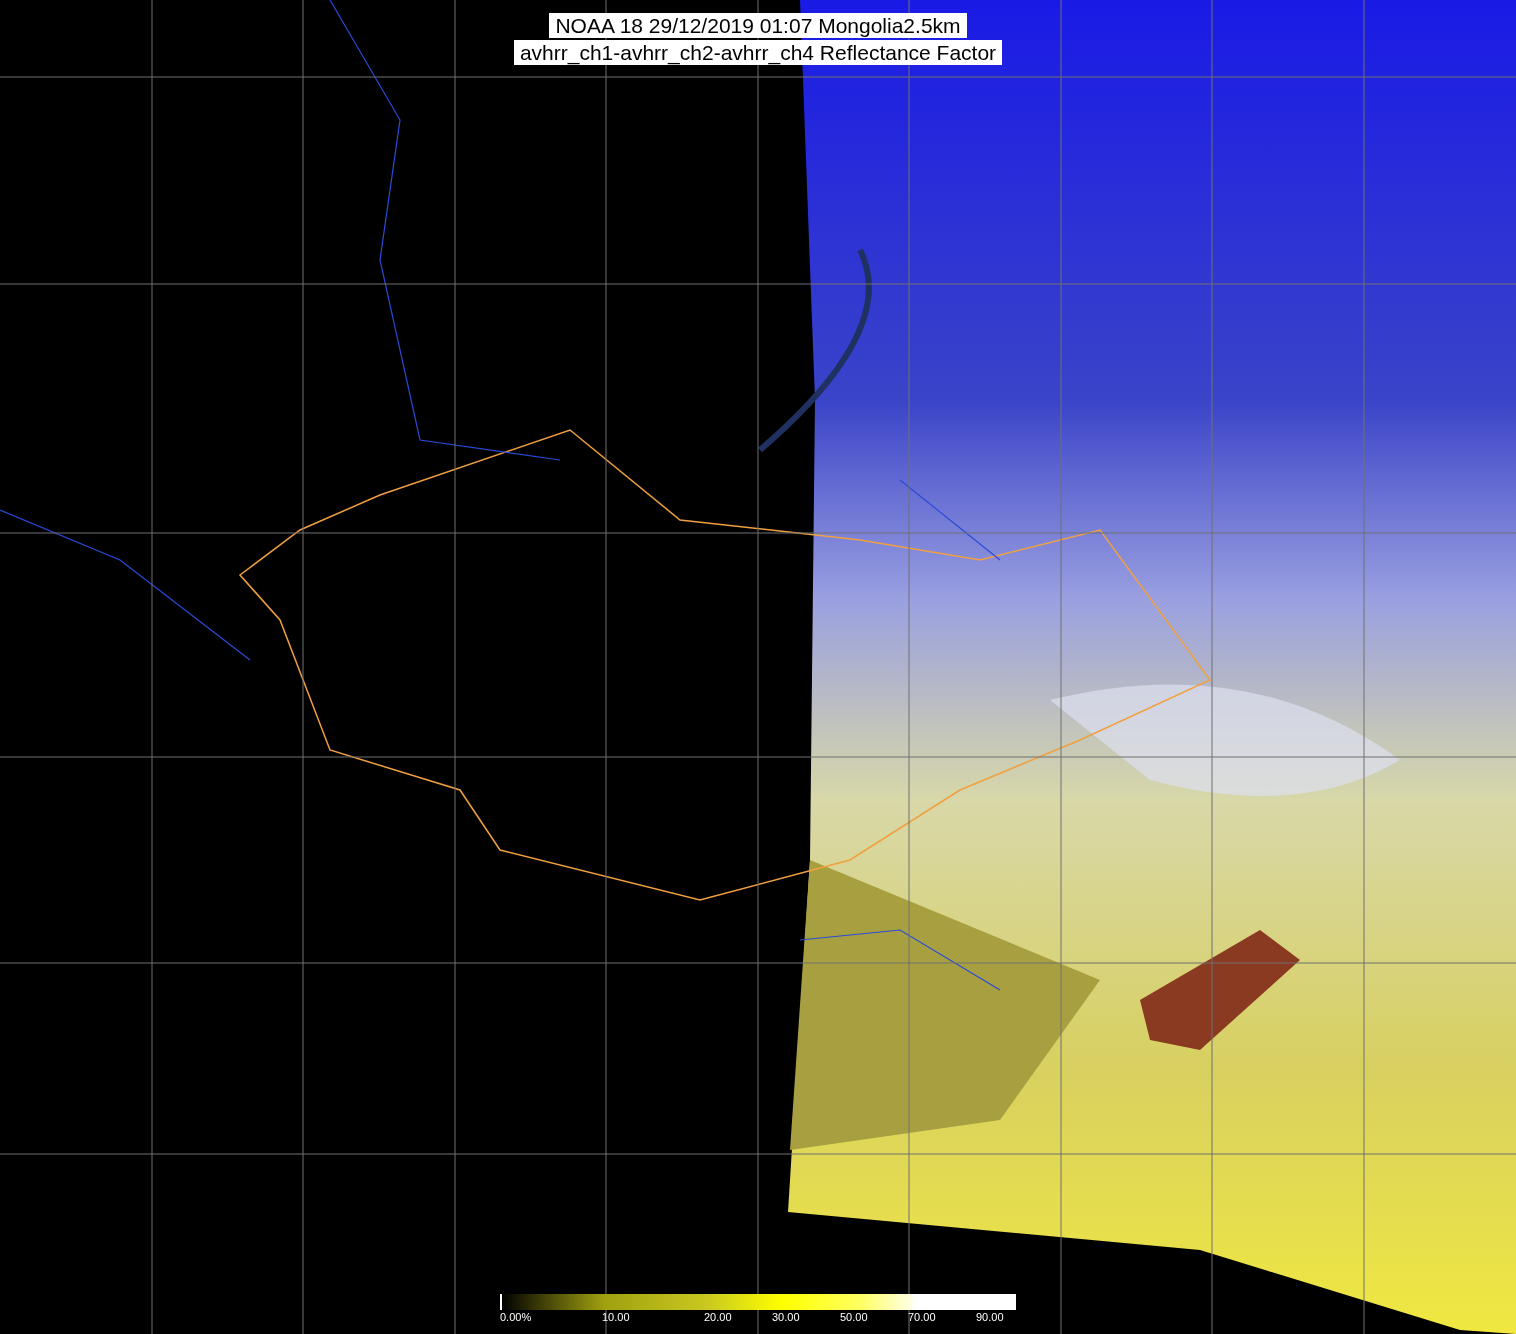 This screenshot has width=1516, height=1334. I want to click on scale-label: 50.00, so click(854, 1317).